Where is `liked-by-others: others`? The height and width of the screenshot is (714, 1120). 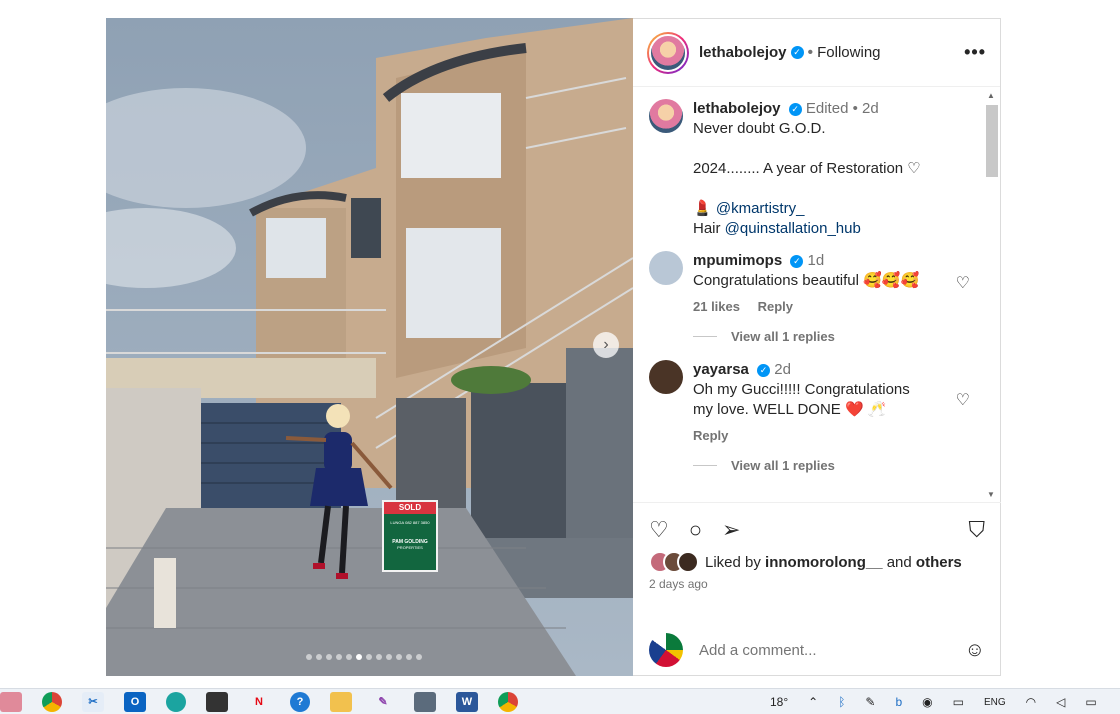
liked-by-others: others is located at coordinates (939, 562).